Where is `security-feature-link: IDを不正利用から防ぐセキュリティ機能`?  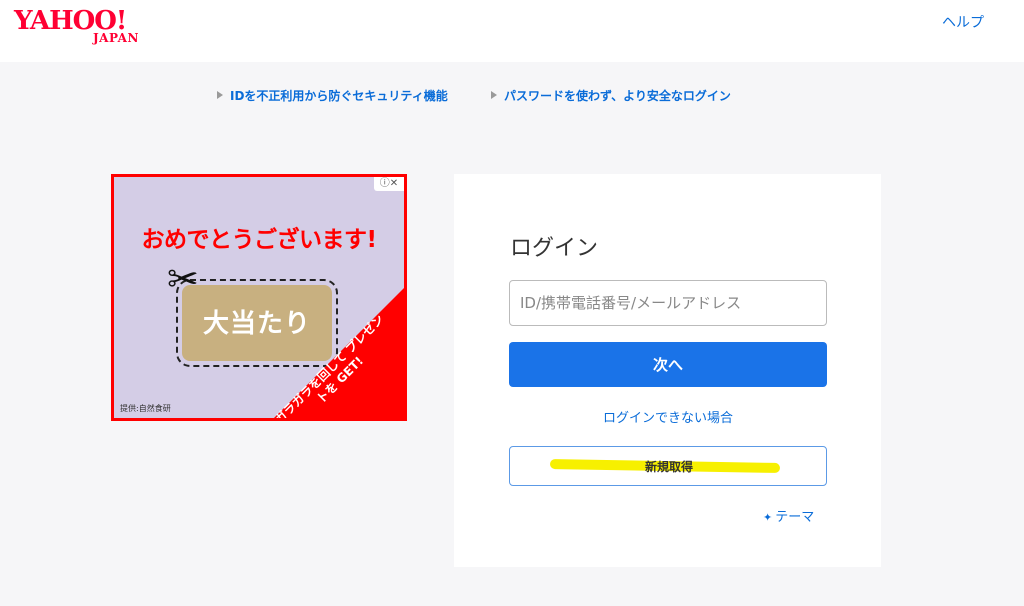
security-feature-link: IDを不正利用から防ぐセキュリティ機能 is located at coordinates (332, 95).